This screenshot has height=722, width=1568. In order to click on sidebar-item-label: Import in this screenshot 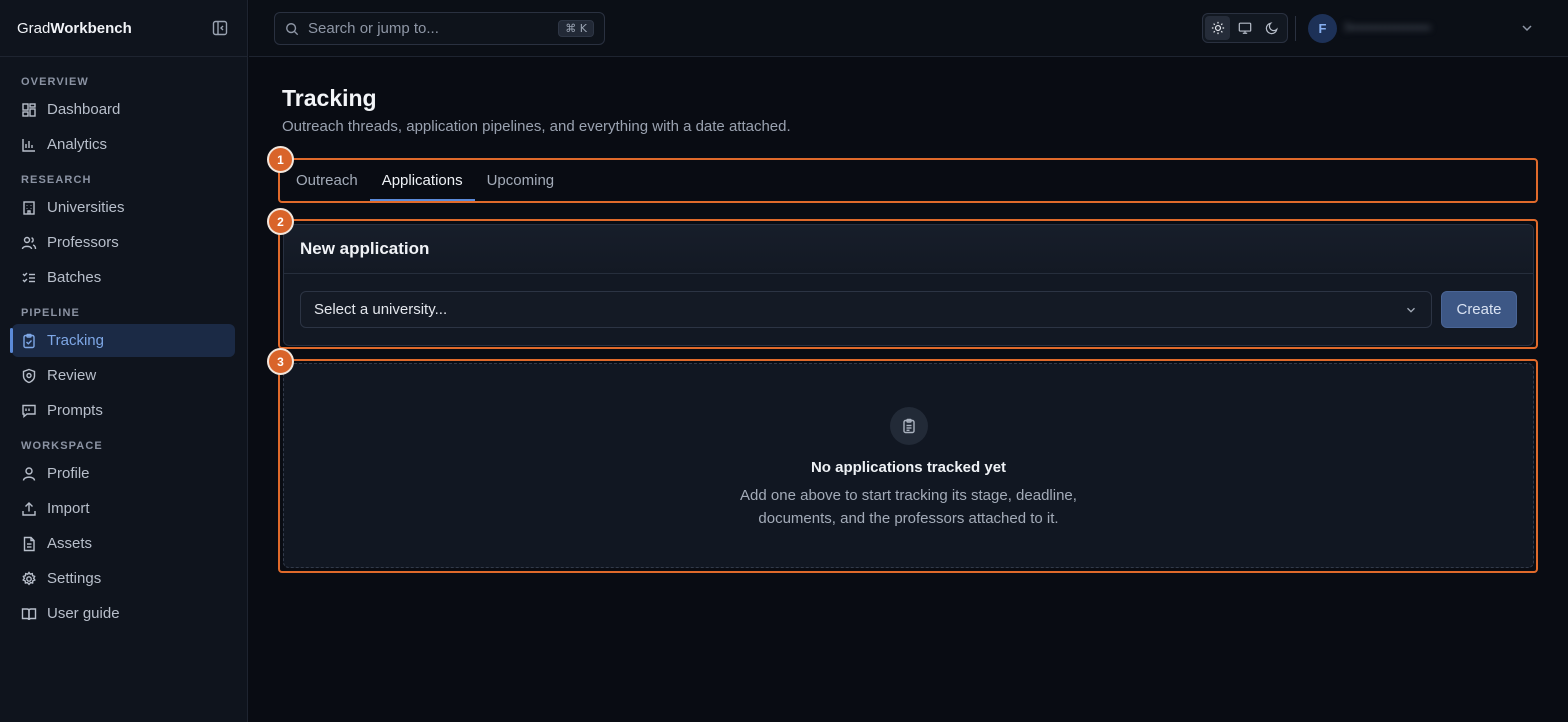, I will do `click(68, 508)`.